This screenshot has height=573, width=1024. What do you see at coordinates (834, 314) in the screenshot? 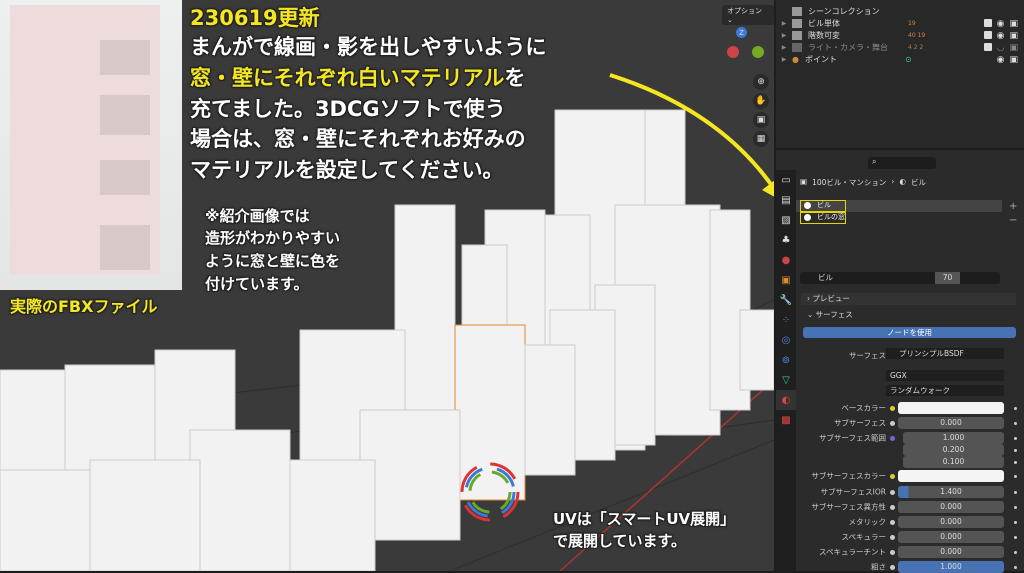
I see `surface-panel-label: サーフェス` at bounding box center [834, 314].